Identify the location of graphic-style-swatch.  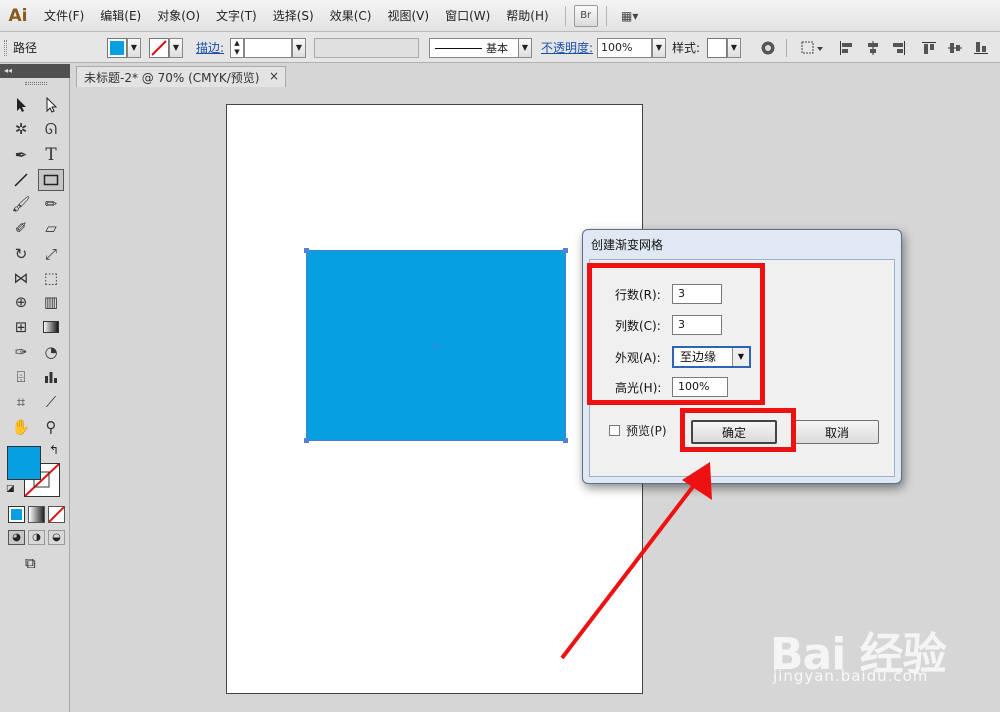
(717, 48).